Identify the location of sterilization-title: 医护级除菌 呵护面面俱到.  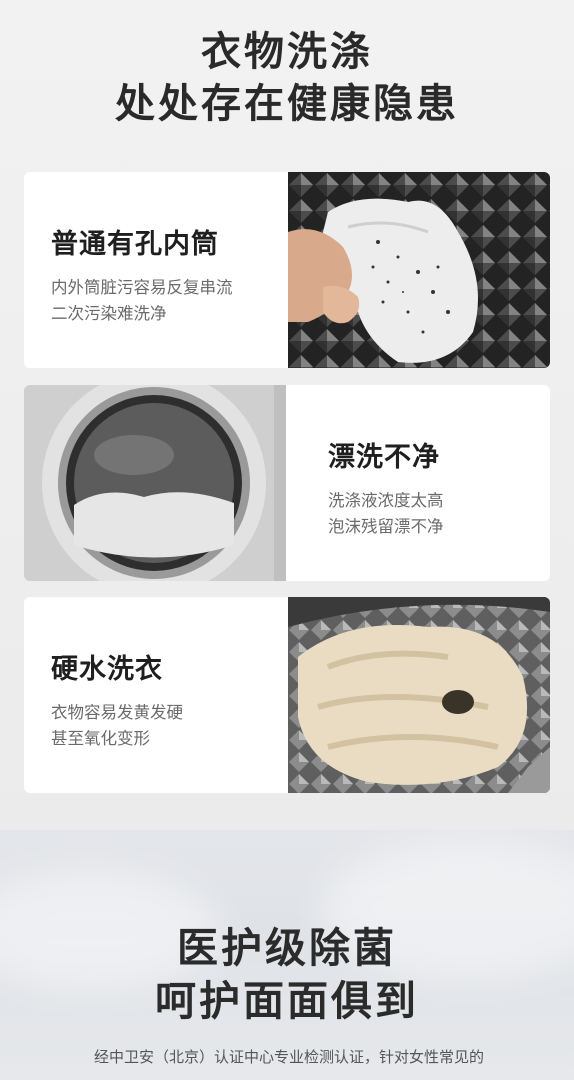
(287, 975).